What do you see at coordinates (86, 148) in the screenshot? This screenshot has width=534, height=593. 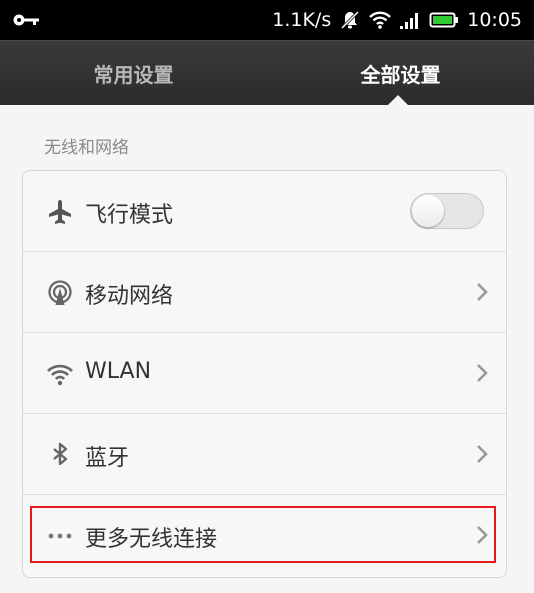 I see `section-title: 无线和网络` at bounding box center [86, 148].